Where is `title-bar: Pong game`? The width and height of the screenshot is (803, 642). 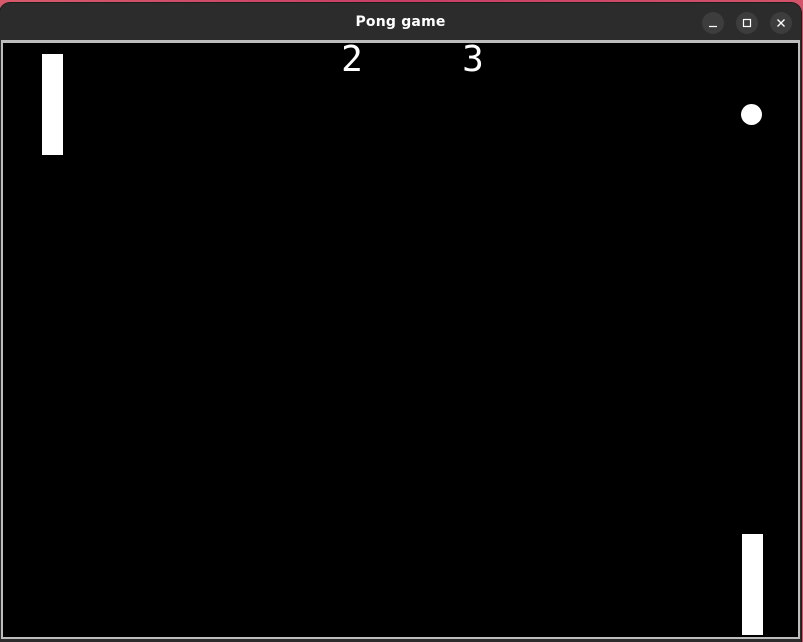 title-bar: Pong game is located at coordinates (400, 22).